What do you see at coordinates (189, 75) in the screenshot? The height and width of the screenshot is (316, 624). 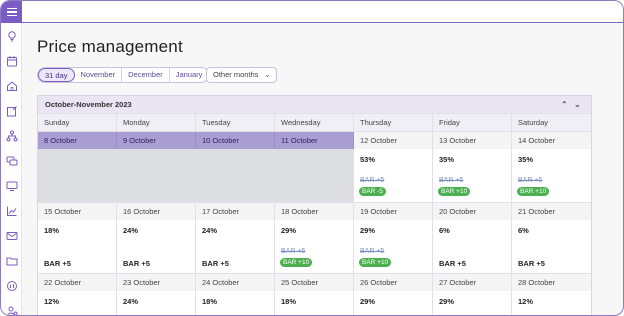 I see `tab-january: January` at bounding box center [189, 75].